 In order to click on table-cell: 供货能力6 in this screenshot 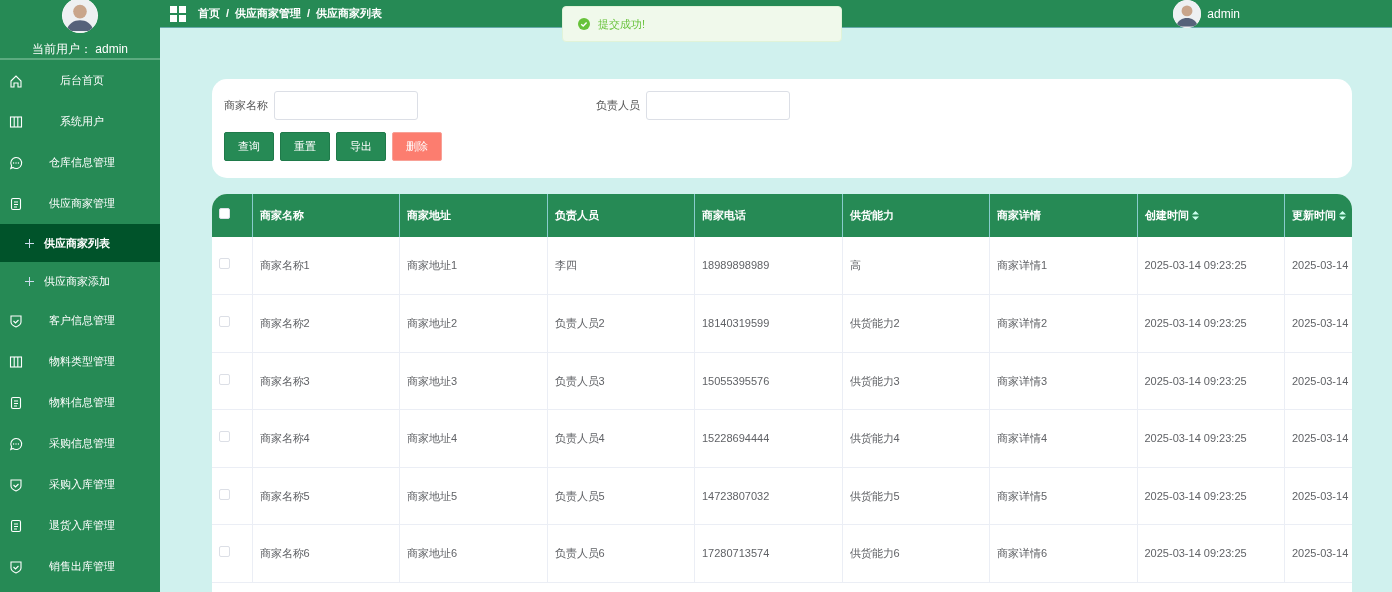, I will do `click(874, 553)`.